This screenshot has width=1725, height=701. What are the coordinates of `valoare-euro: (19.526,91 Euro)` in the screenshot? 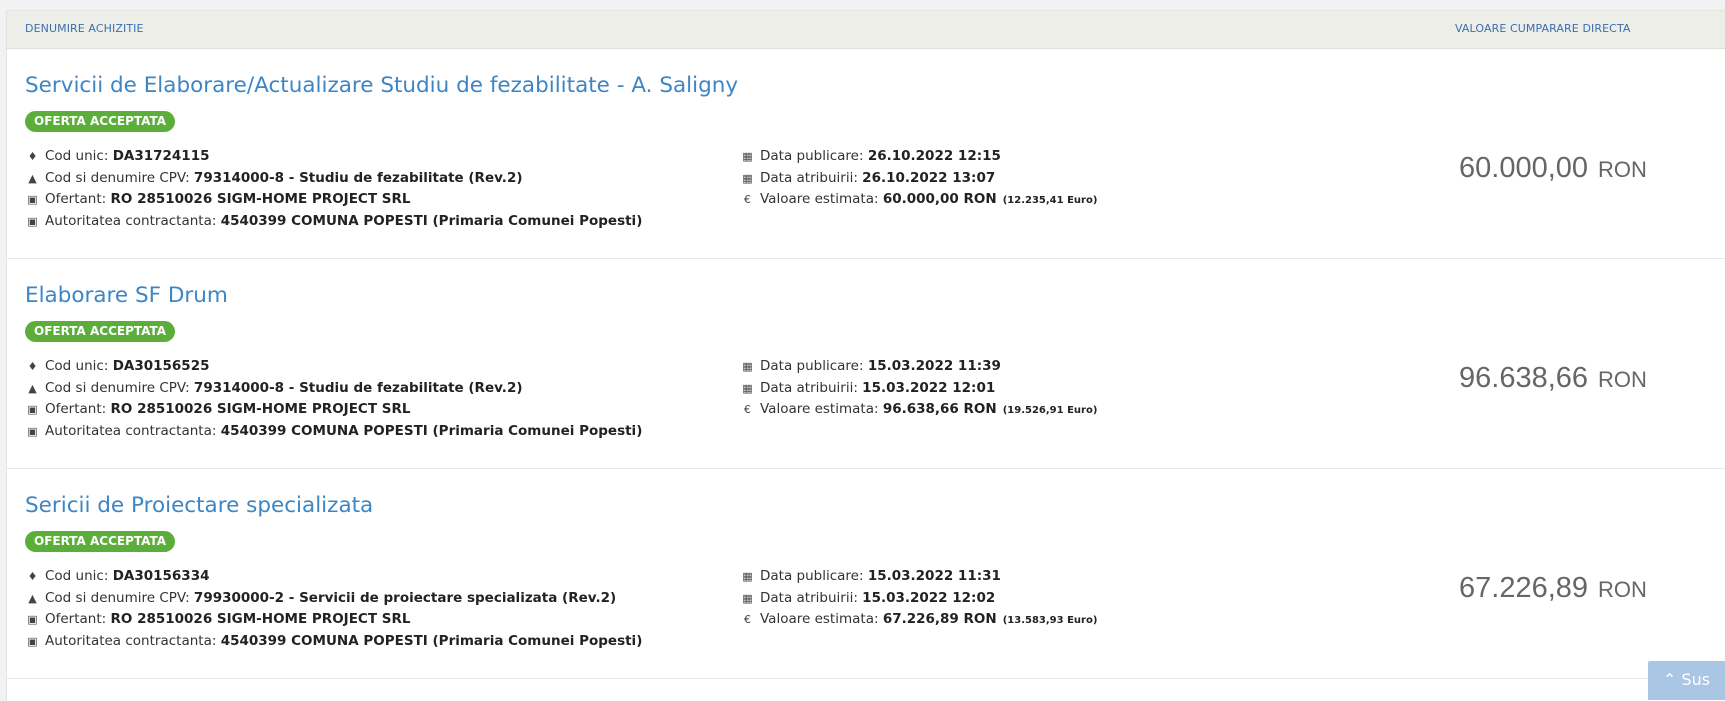 It's located at (1050, 410).